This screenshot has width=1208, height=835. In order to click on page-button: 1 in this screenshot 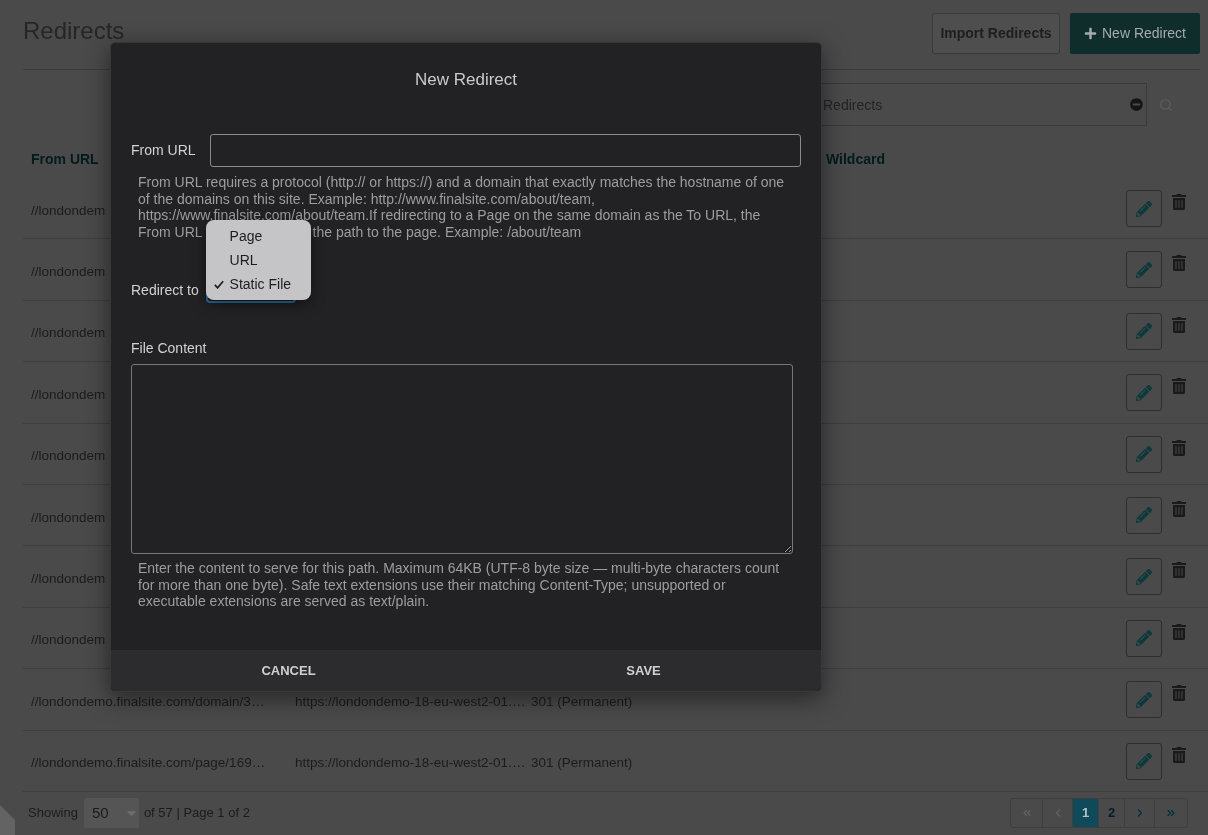, I will do `click(1085, 812)`.